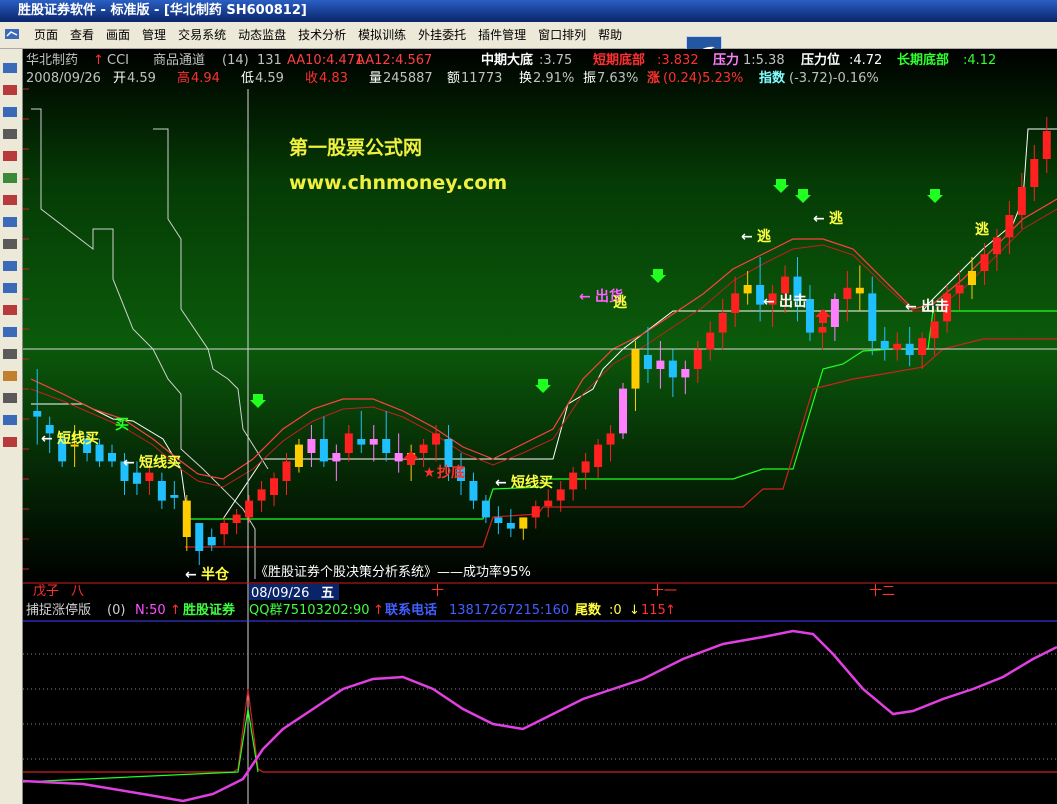  Describe the element at coordinates (154, 35) in the screenshot. I see `menu-item-3: 管理` at that location.